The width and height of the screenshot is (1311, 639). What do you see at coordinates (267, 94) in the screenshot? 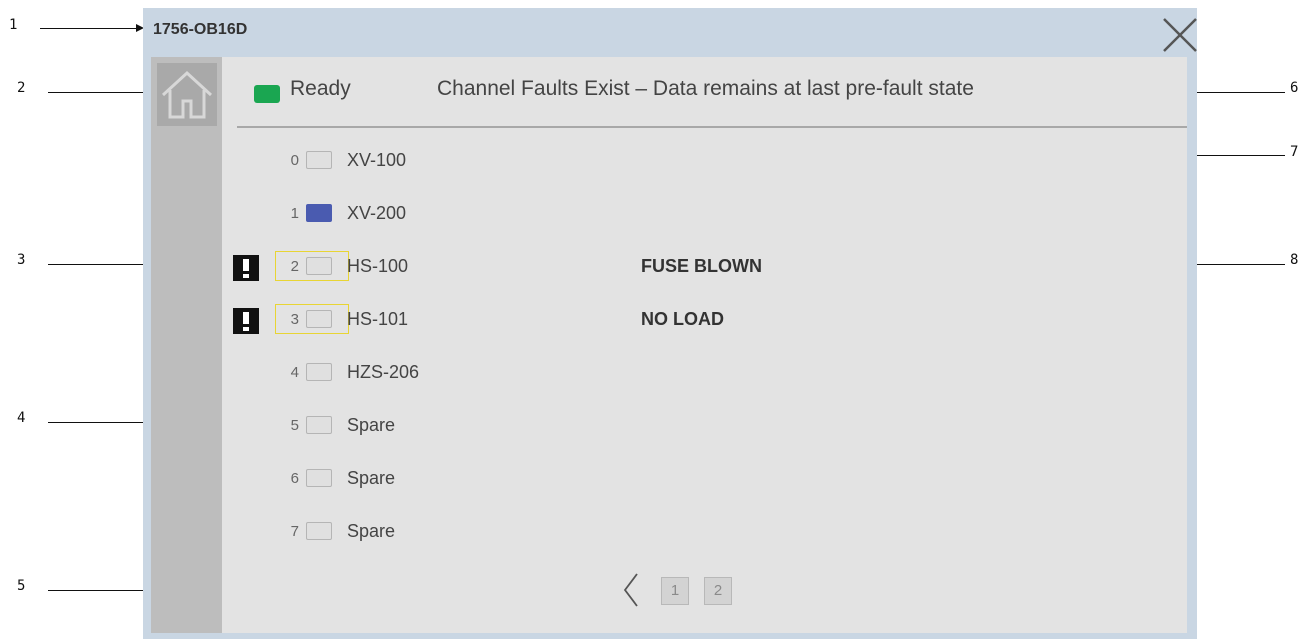
I see `status-indicator` at bounding box center [267, 94].